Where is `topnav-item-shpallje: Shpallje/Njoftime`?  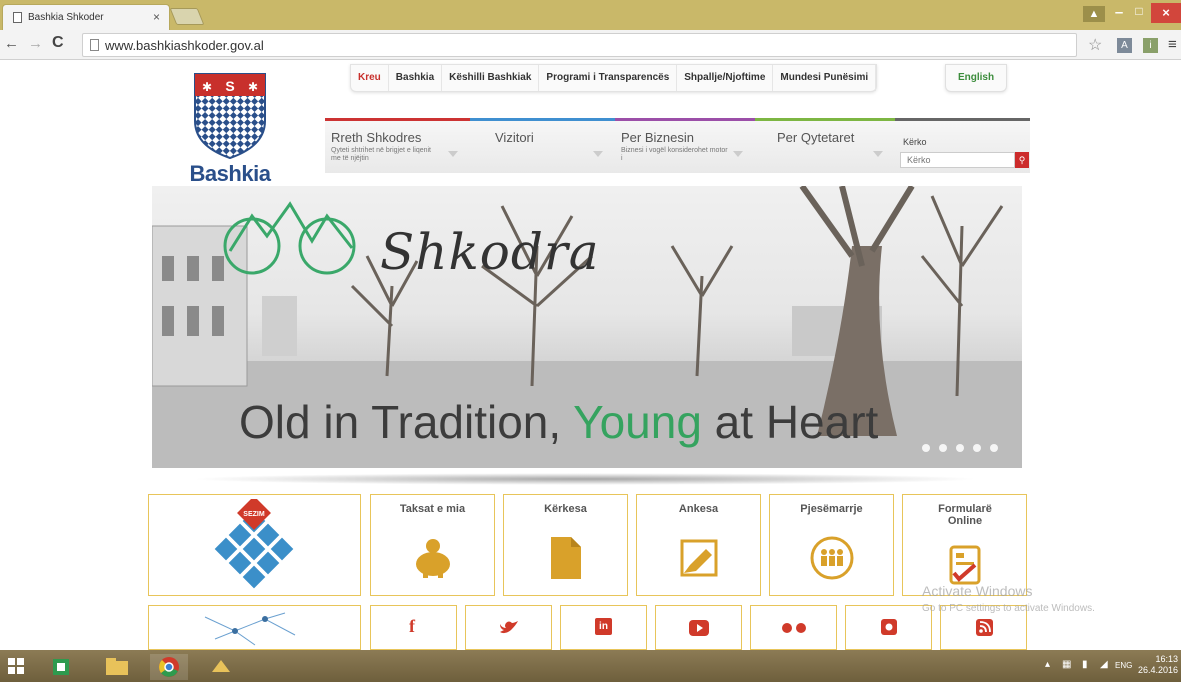
topnav-item-shpallje: Shpallje/Njoftime is located at coordinates (725, 78).